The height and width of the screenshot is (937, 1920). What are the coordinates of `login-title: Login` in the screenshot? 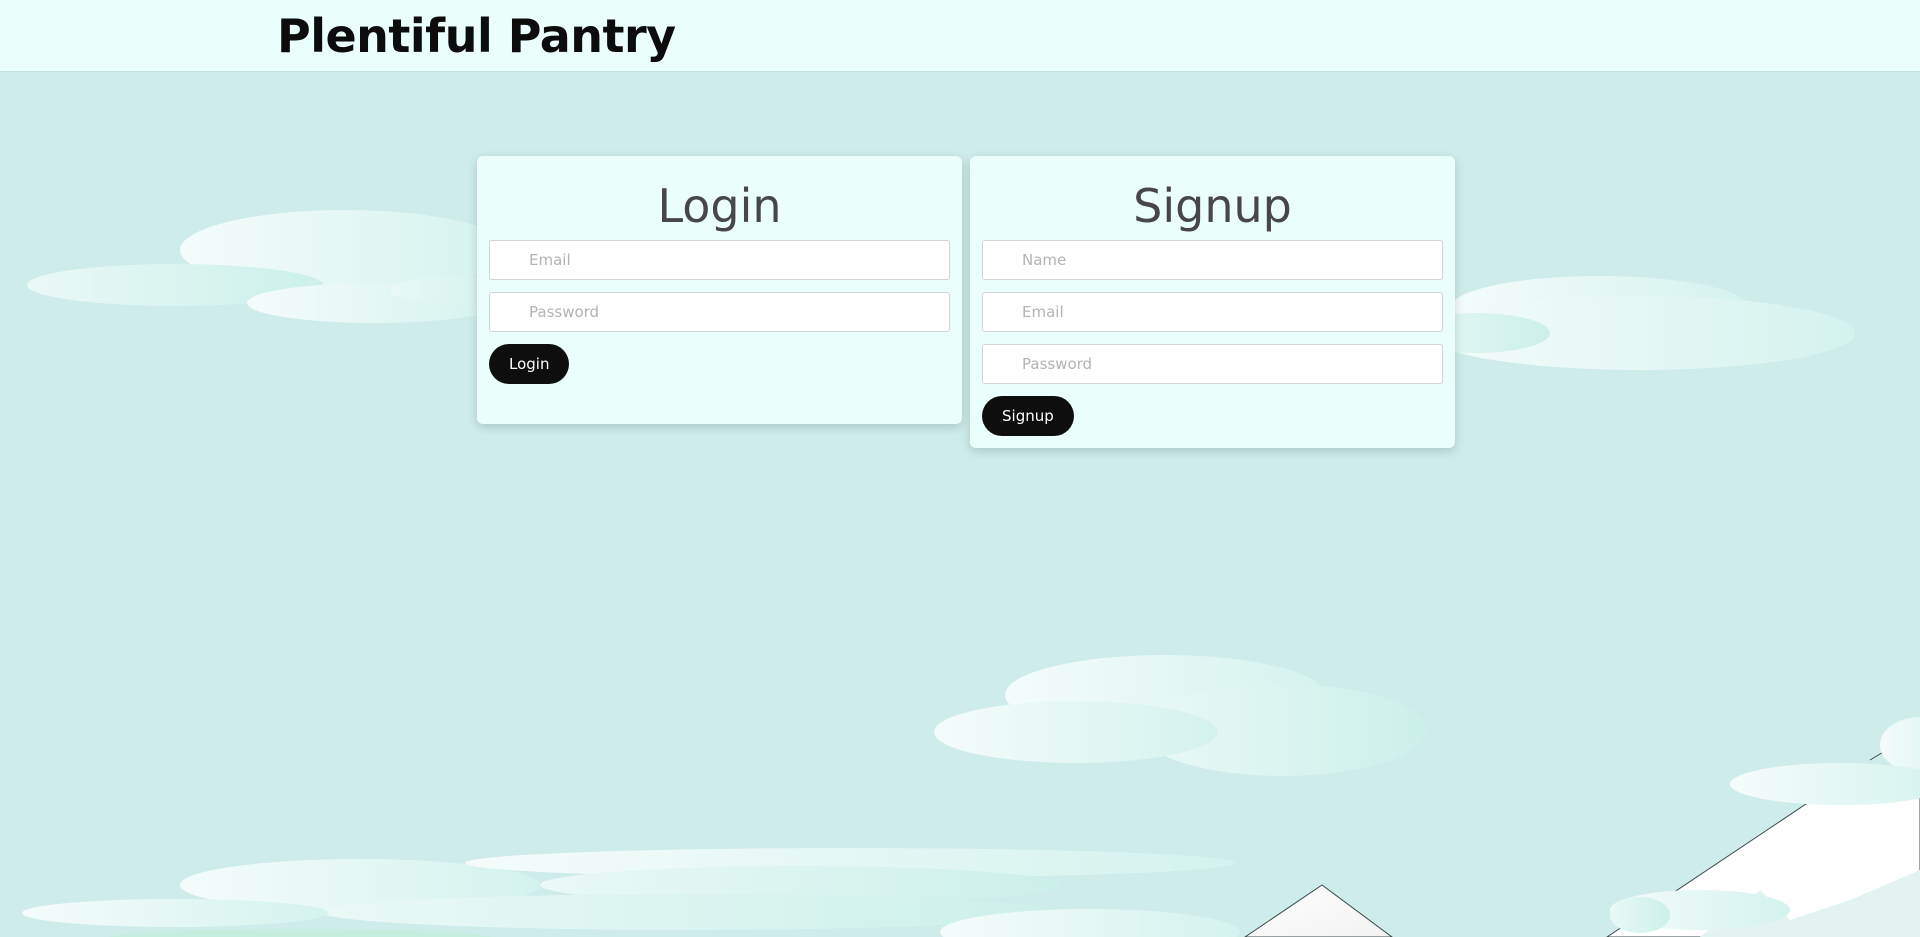 It's located at (719, 206).